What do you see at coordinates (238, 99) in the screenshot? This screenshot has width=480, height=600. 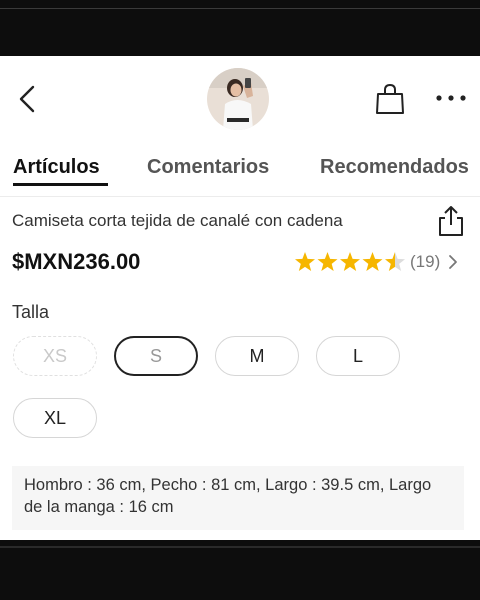 I see `avatar` at bounding box center [238, 99].